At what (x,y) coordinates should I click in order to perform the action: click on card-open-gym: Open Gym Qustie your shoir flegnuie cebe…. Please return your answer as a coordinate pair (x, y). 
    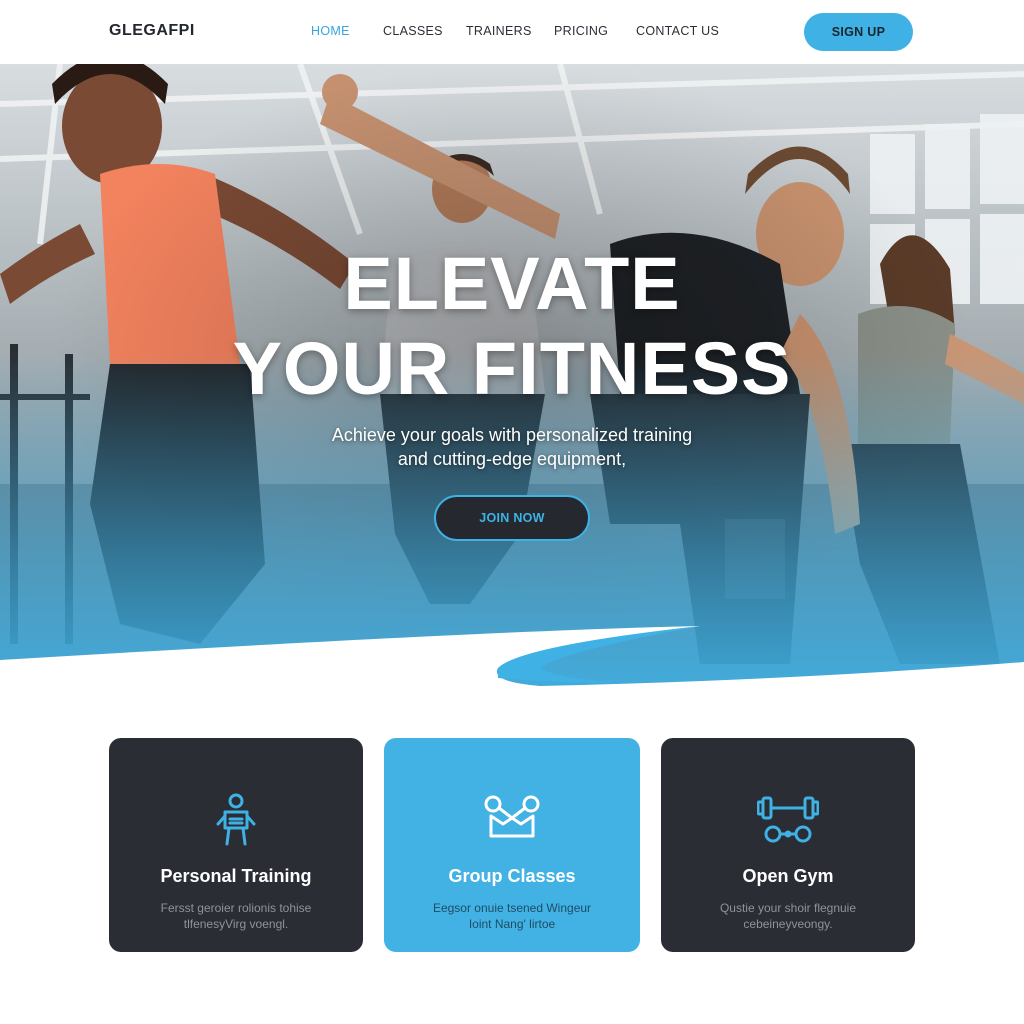
    Looking at the image, I should click on (788, 845).